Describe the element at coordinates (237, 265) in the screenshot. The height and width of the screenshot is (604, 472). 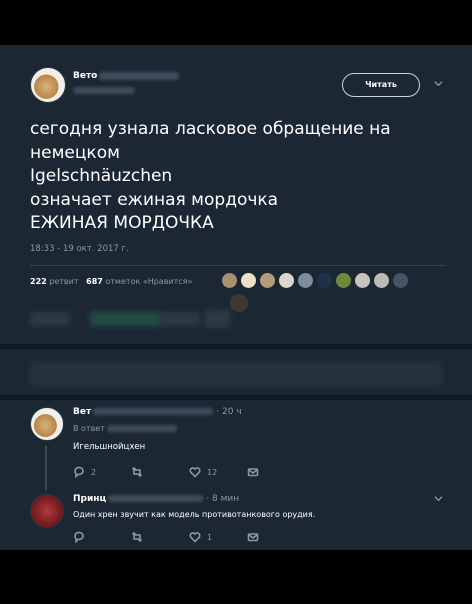
I see `divider` at that location.